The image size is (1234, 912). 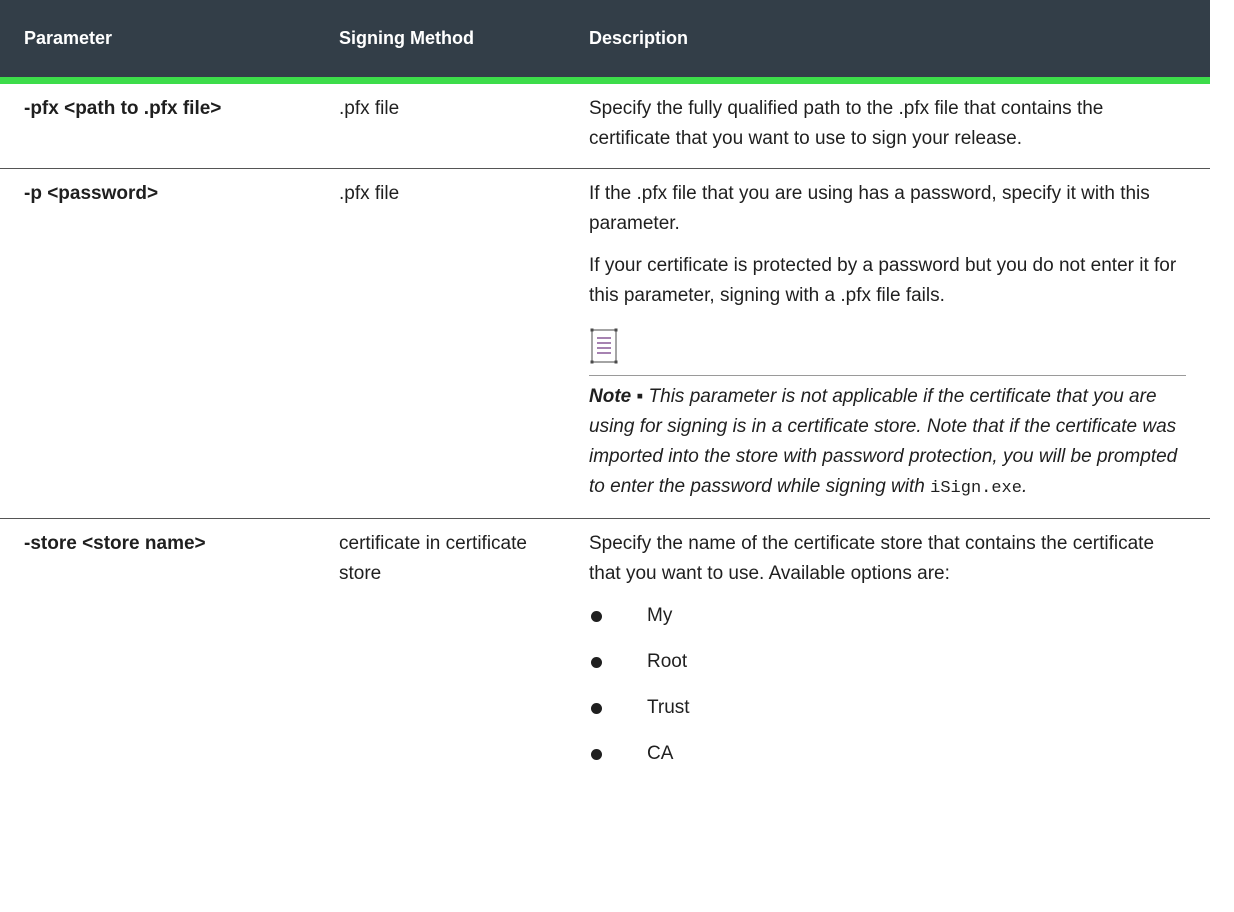 I want to click on note-icon, so click(x=604, y=346).